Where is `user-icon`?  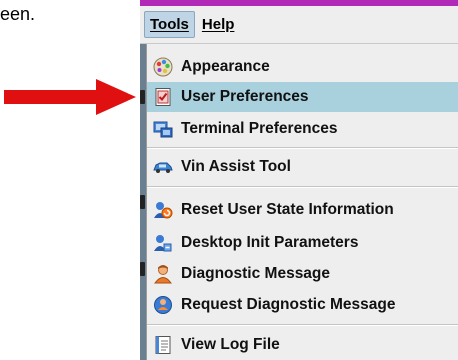 user-icon is located at coordinates (163, 274).